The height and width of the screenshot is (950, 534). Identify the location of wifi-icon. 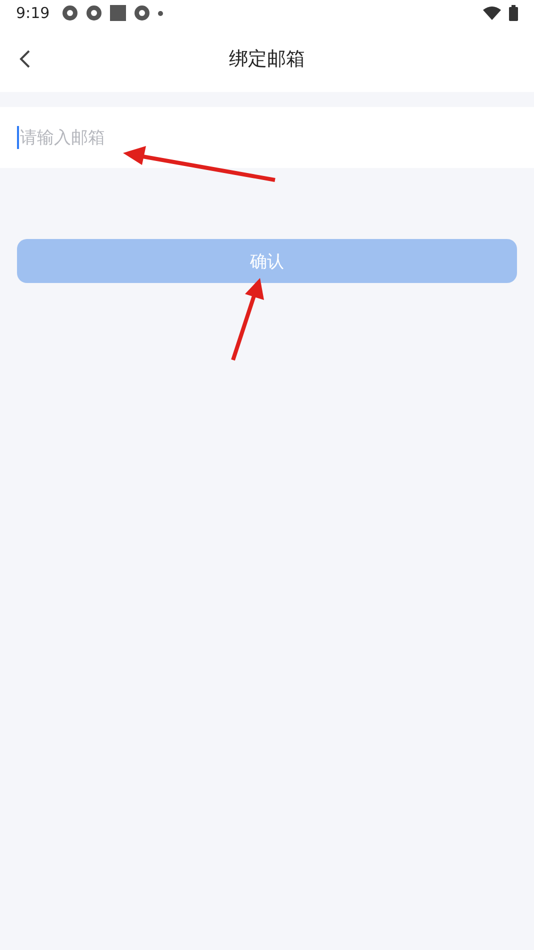
(492, 13).